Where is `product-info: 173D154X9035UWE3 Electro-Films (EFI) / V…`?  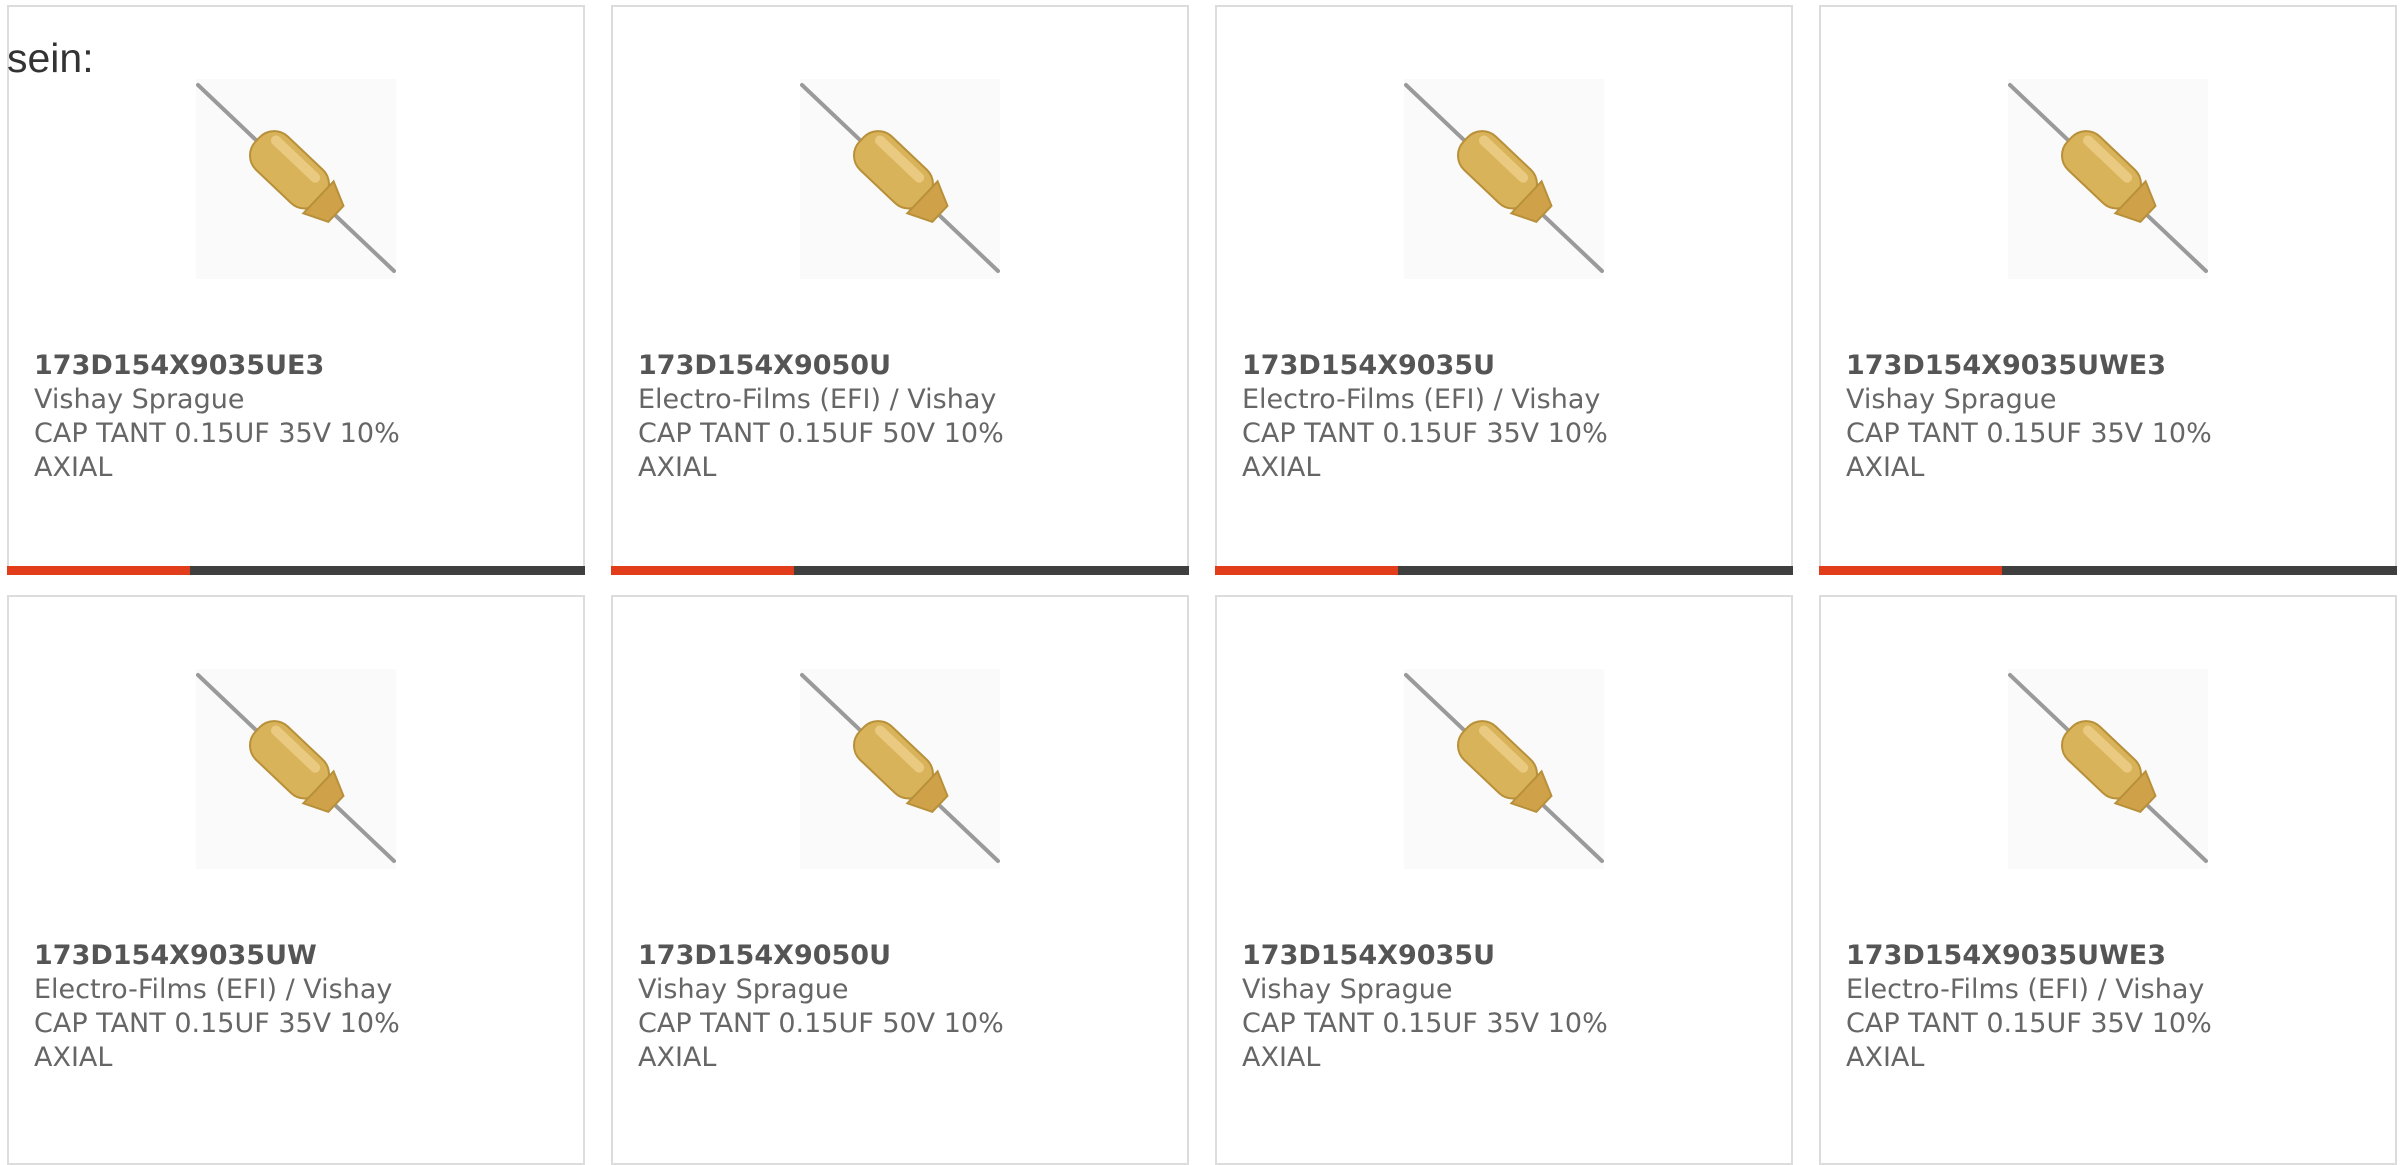
product-info: 173D154X9035UWE3 Electro-Films (EFI) / V… is located at coordinates (2029, 1007).